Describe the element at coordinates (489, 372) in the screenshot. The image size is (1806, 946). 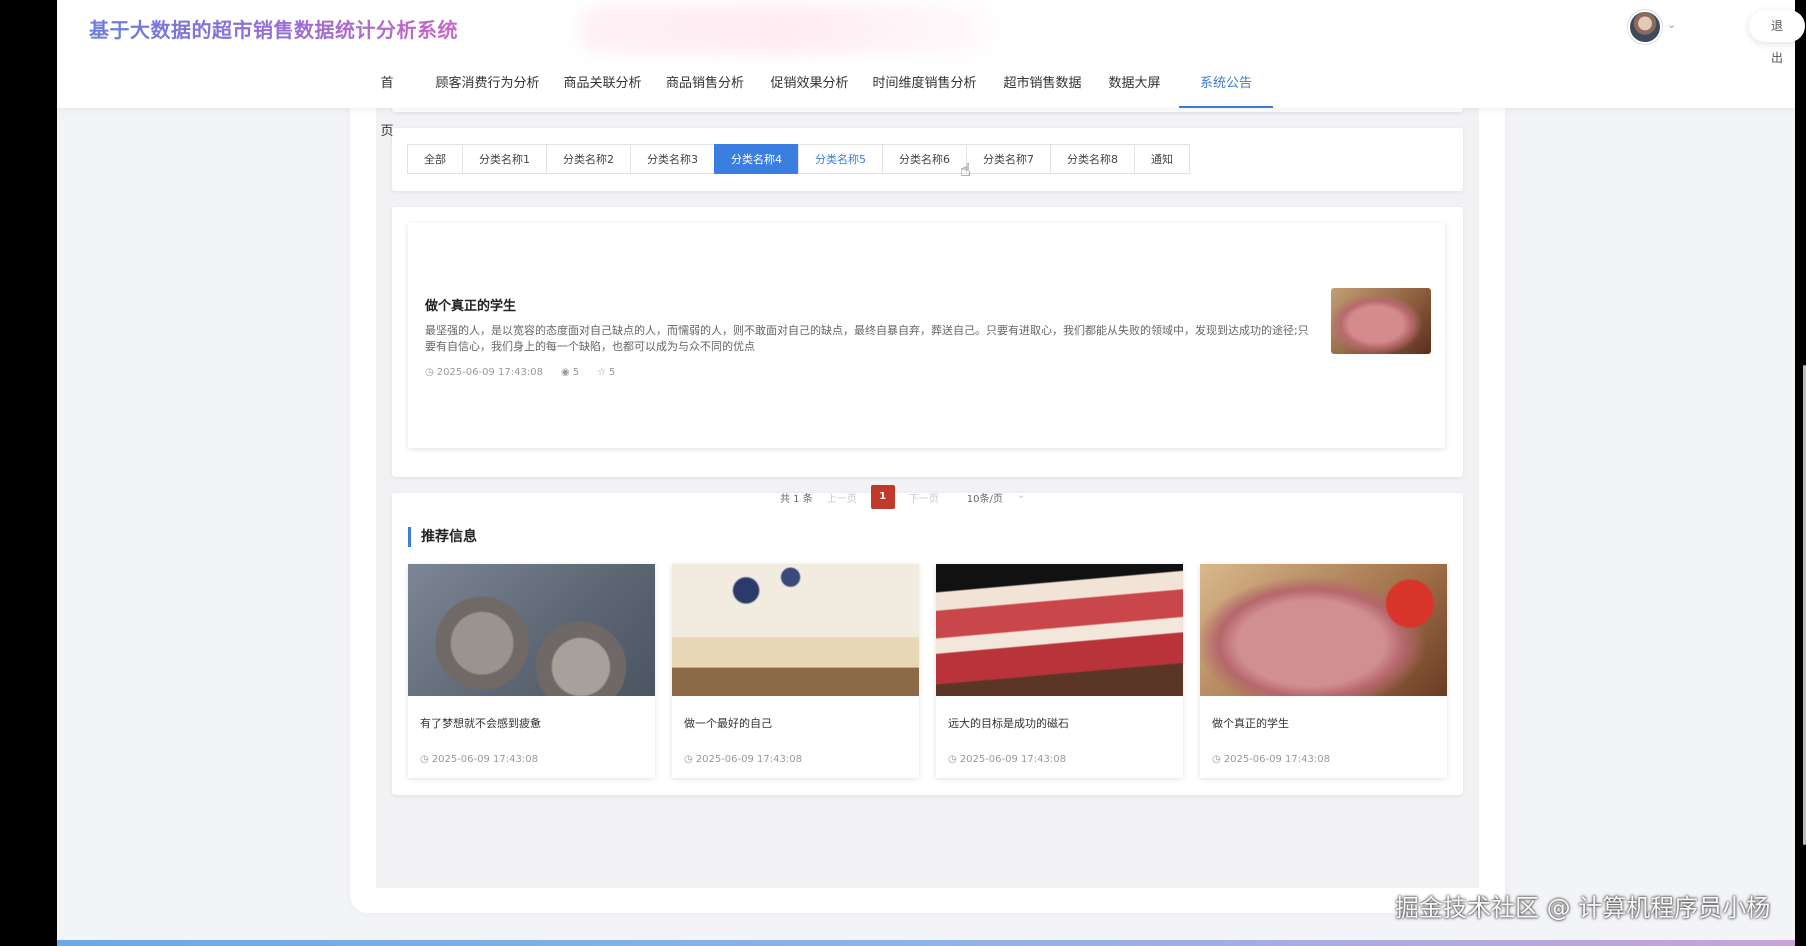
I see `article-date: 2025-06-09 17:43:08` at that location.